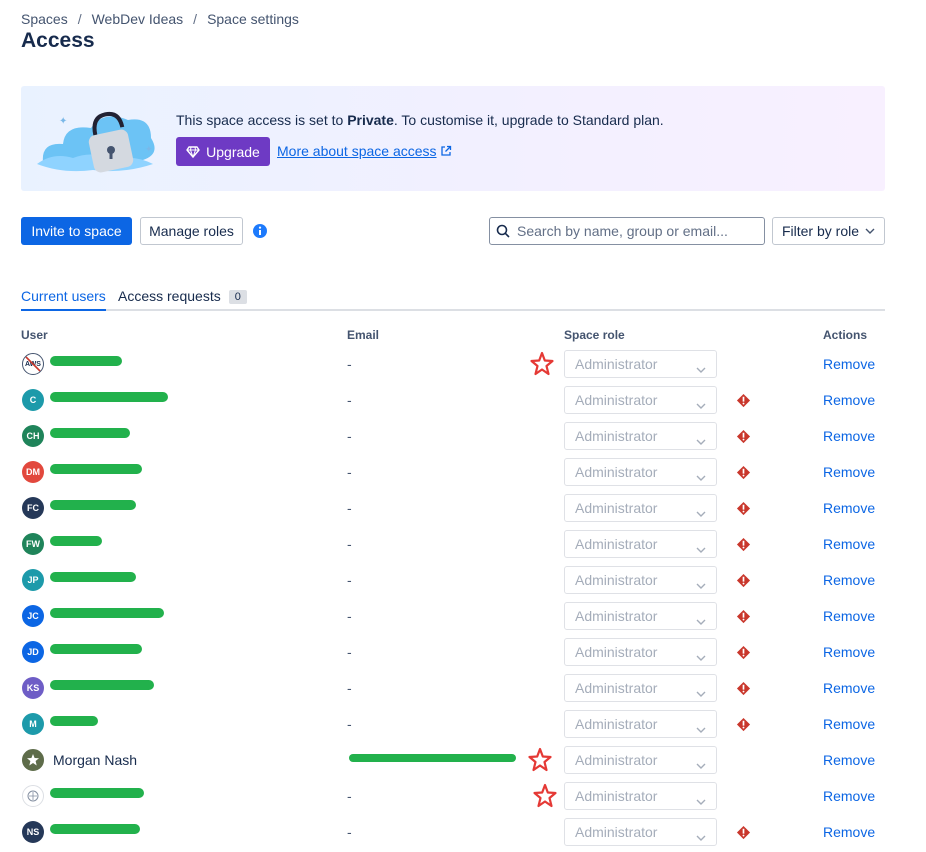 The width and height of the screenshot is (926, 852). I want to click on column-header-user: User, so click(34, 335).